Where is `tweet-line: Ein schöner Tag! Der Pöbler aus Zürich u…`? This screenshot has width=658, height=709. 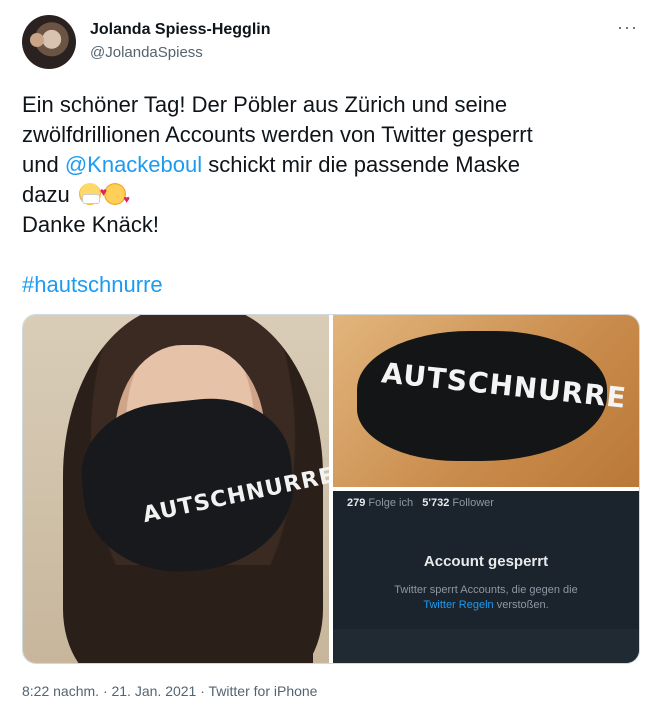
tweet-line: Ein schöner Tag! Der Pöbler aus Zürich u… is located at coordinates (265, 104).